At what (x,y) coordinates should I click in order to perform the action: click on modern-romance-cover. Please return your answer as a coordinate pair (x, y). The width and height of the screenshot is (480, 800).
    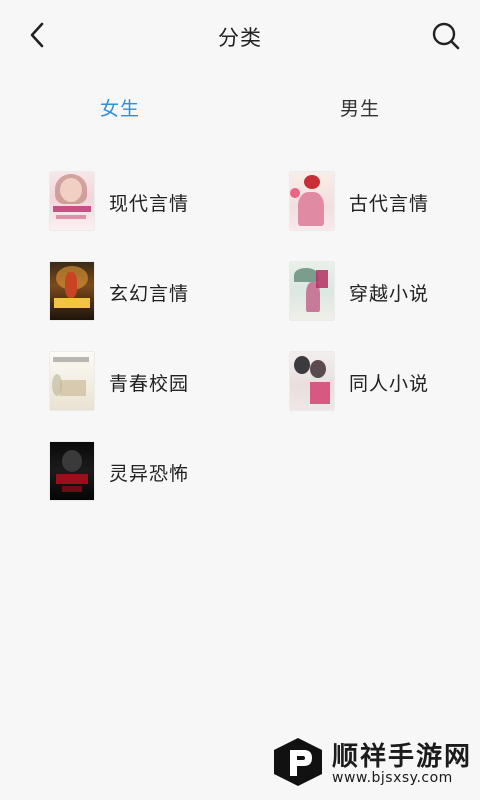
    Looking at the image, I should click on (72, 201).